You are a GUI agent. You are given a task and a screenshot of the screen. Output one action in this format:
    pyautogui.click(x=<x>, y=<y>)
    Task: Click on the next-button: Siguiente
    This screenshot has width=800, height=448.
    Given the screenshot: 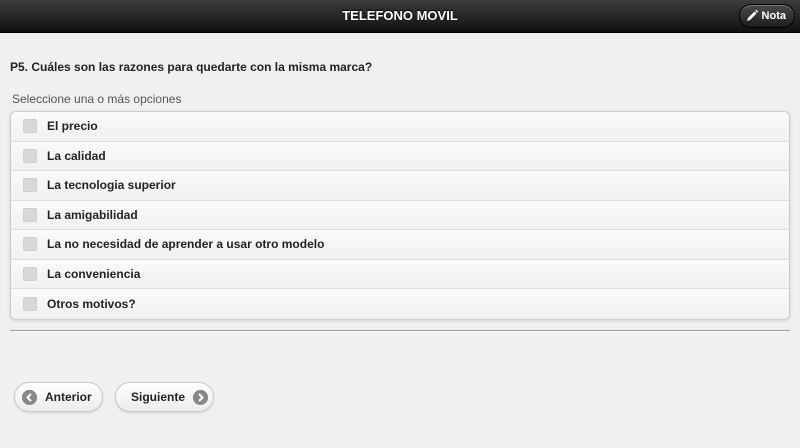 What is the action you would take?
    pyautogui.click(x=164, y=397)
    